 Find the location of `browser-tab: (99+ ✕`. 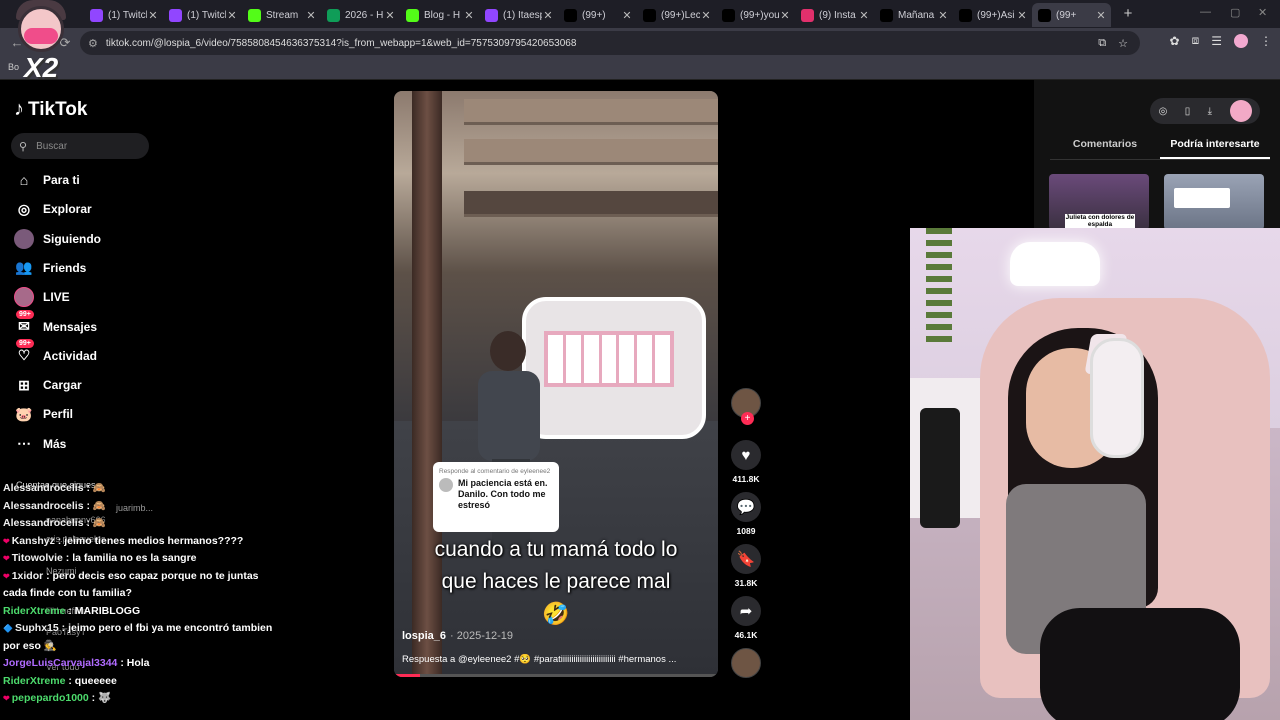

browser-tab: (99+ ✕ is located at coordinates (1071, 15).